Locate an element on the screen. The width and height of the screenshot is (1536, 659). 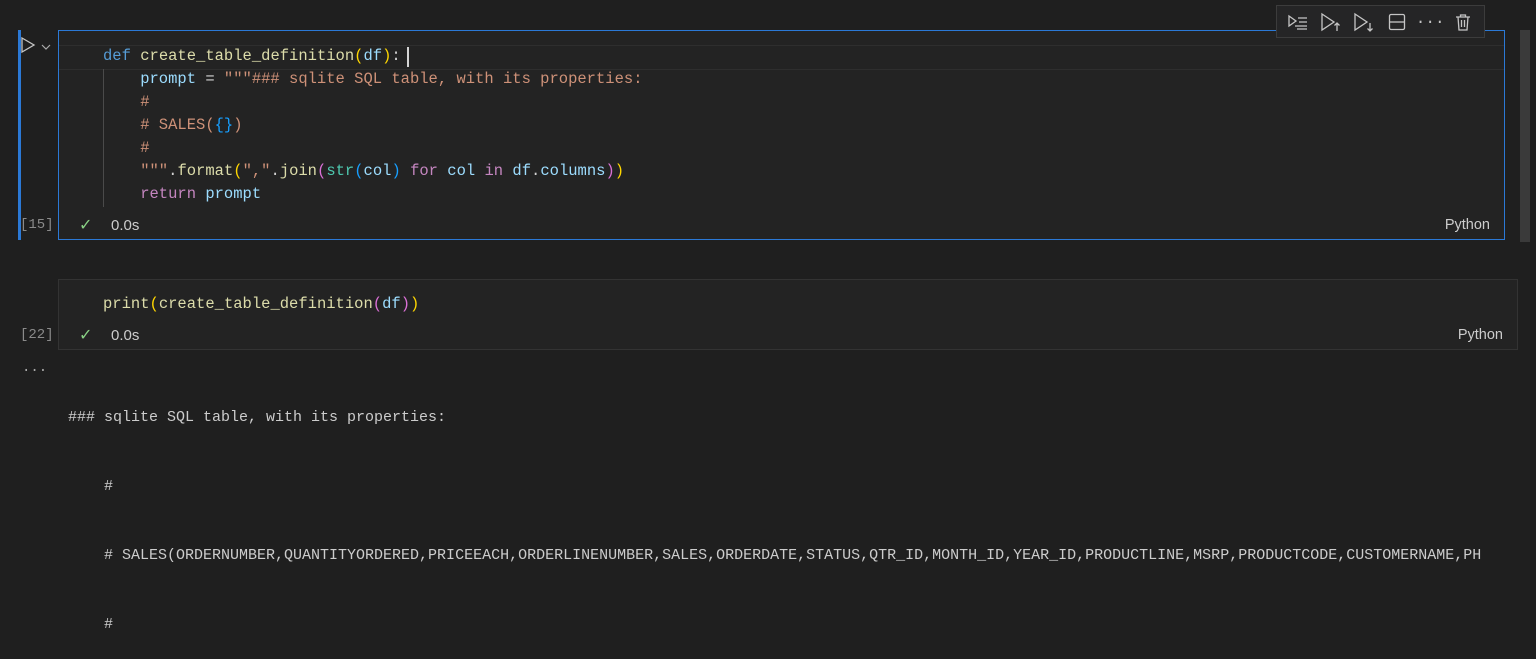
execution-count: [22] is located at coordinates (37, 335).